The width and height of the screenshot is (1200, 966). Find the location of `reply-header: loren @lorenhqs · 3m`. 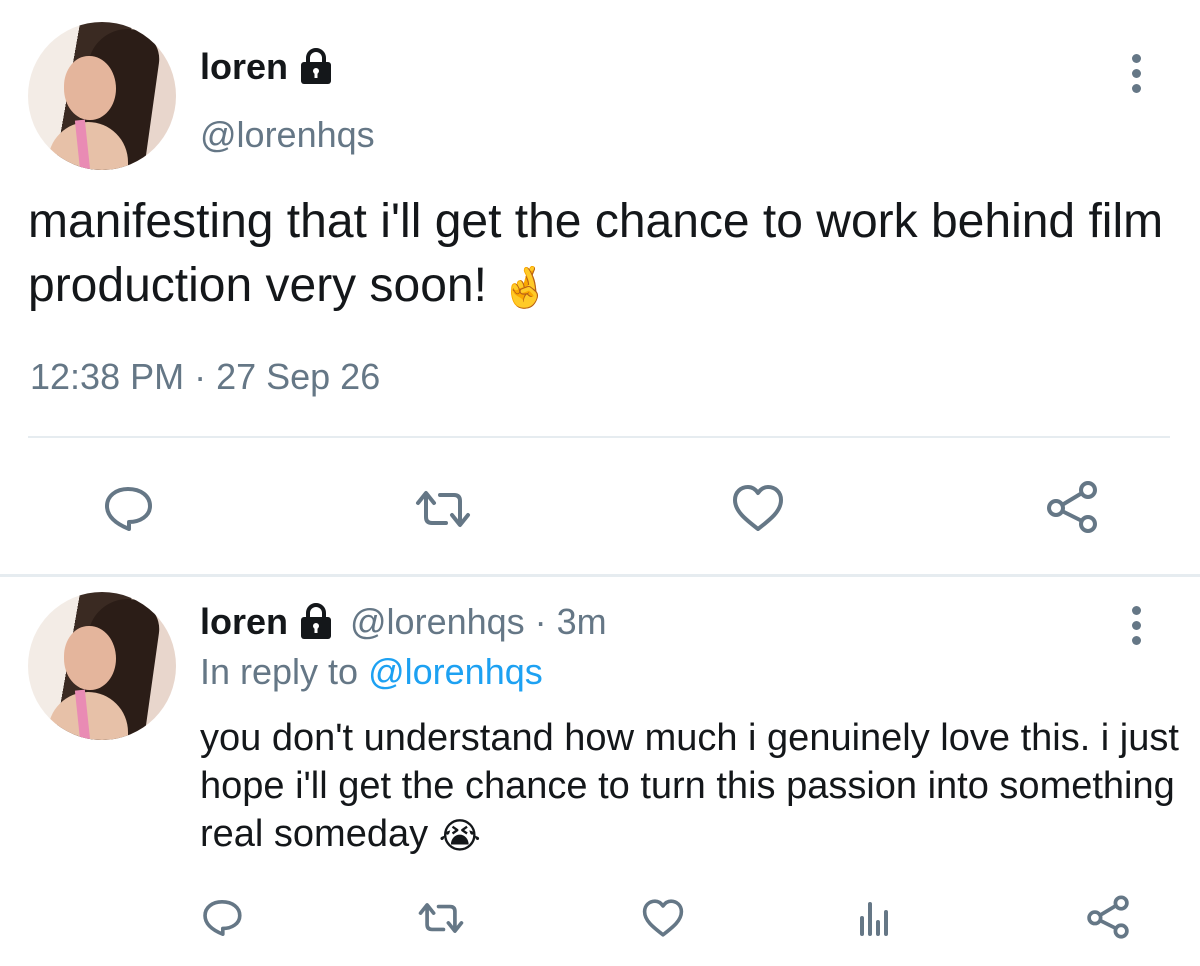

reply-header: loren @lorenhqs · 3m is located at coordinates (403, 622).